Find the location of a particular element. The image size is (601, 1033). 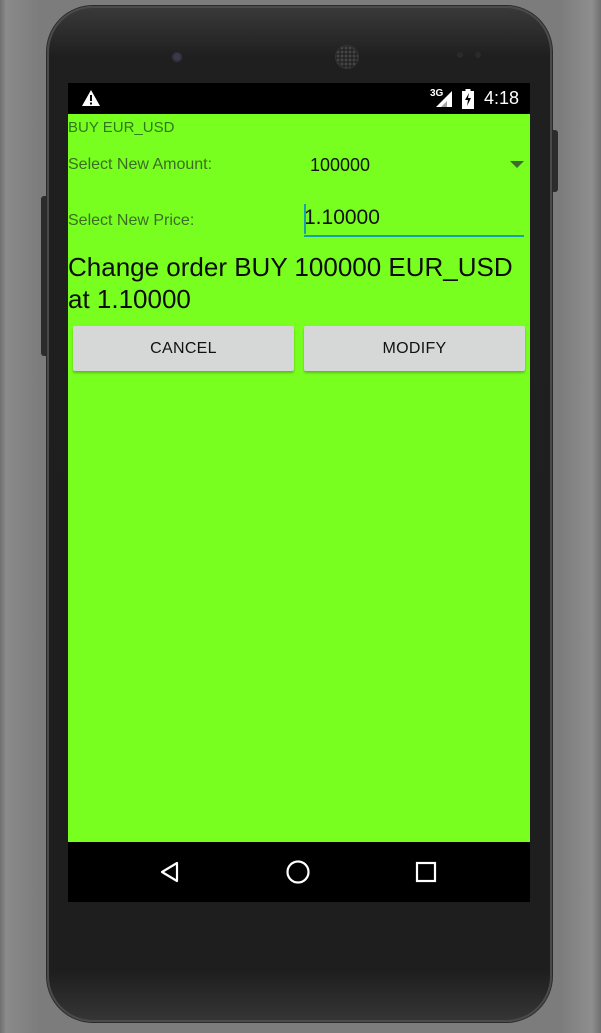

home-icon is located at coordinates (298, 872).